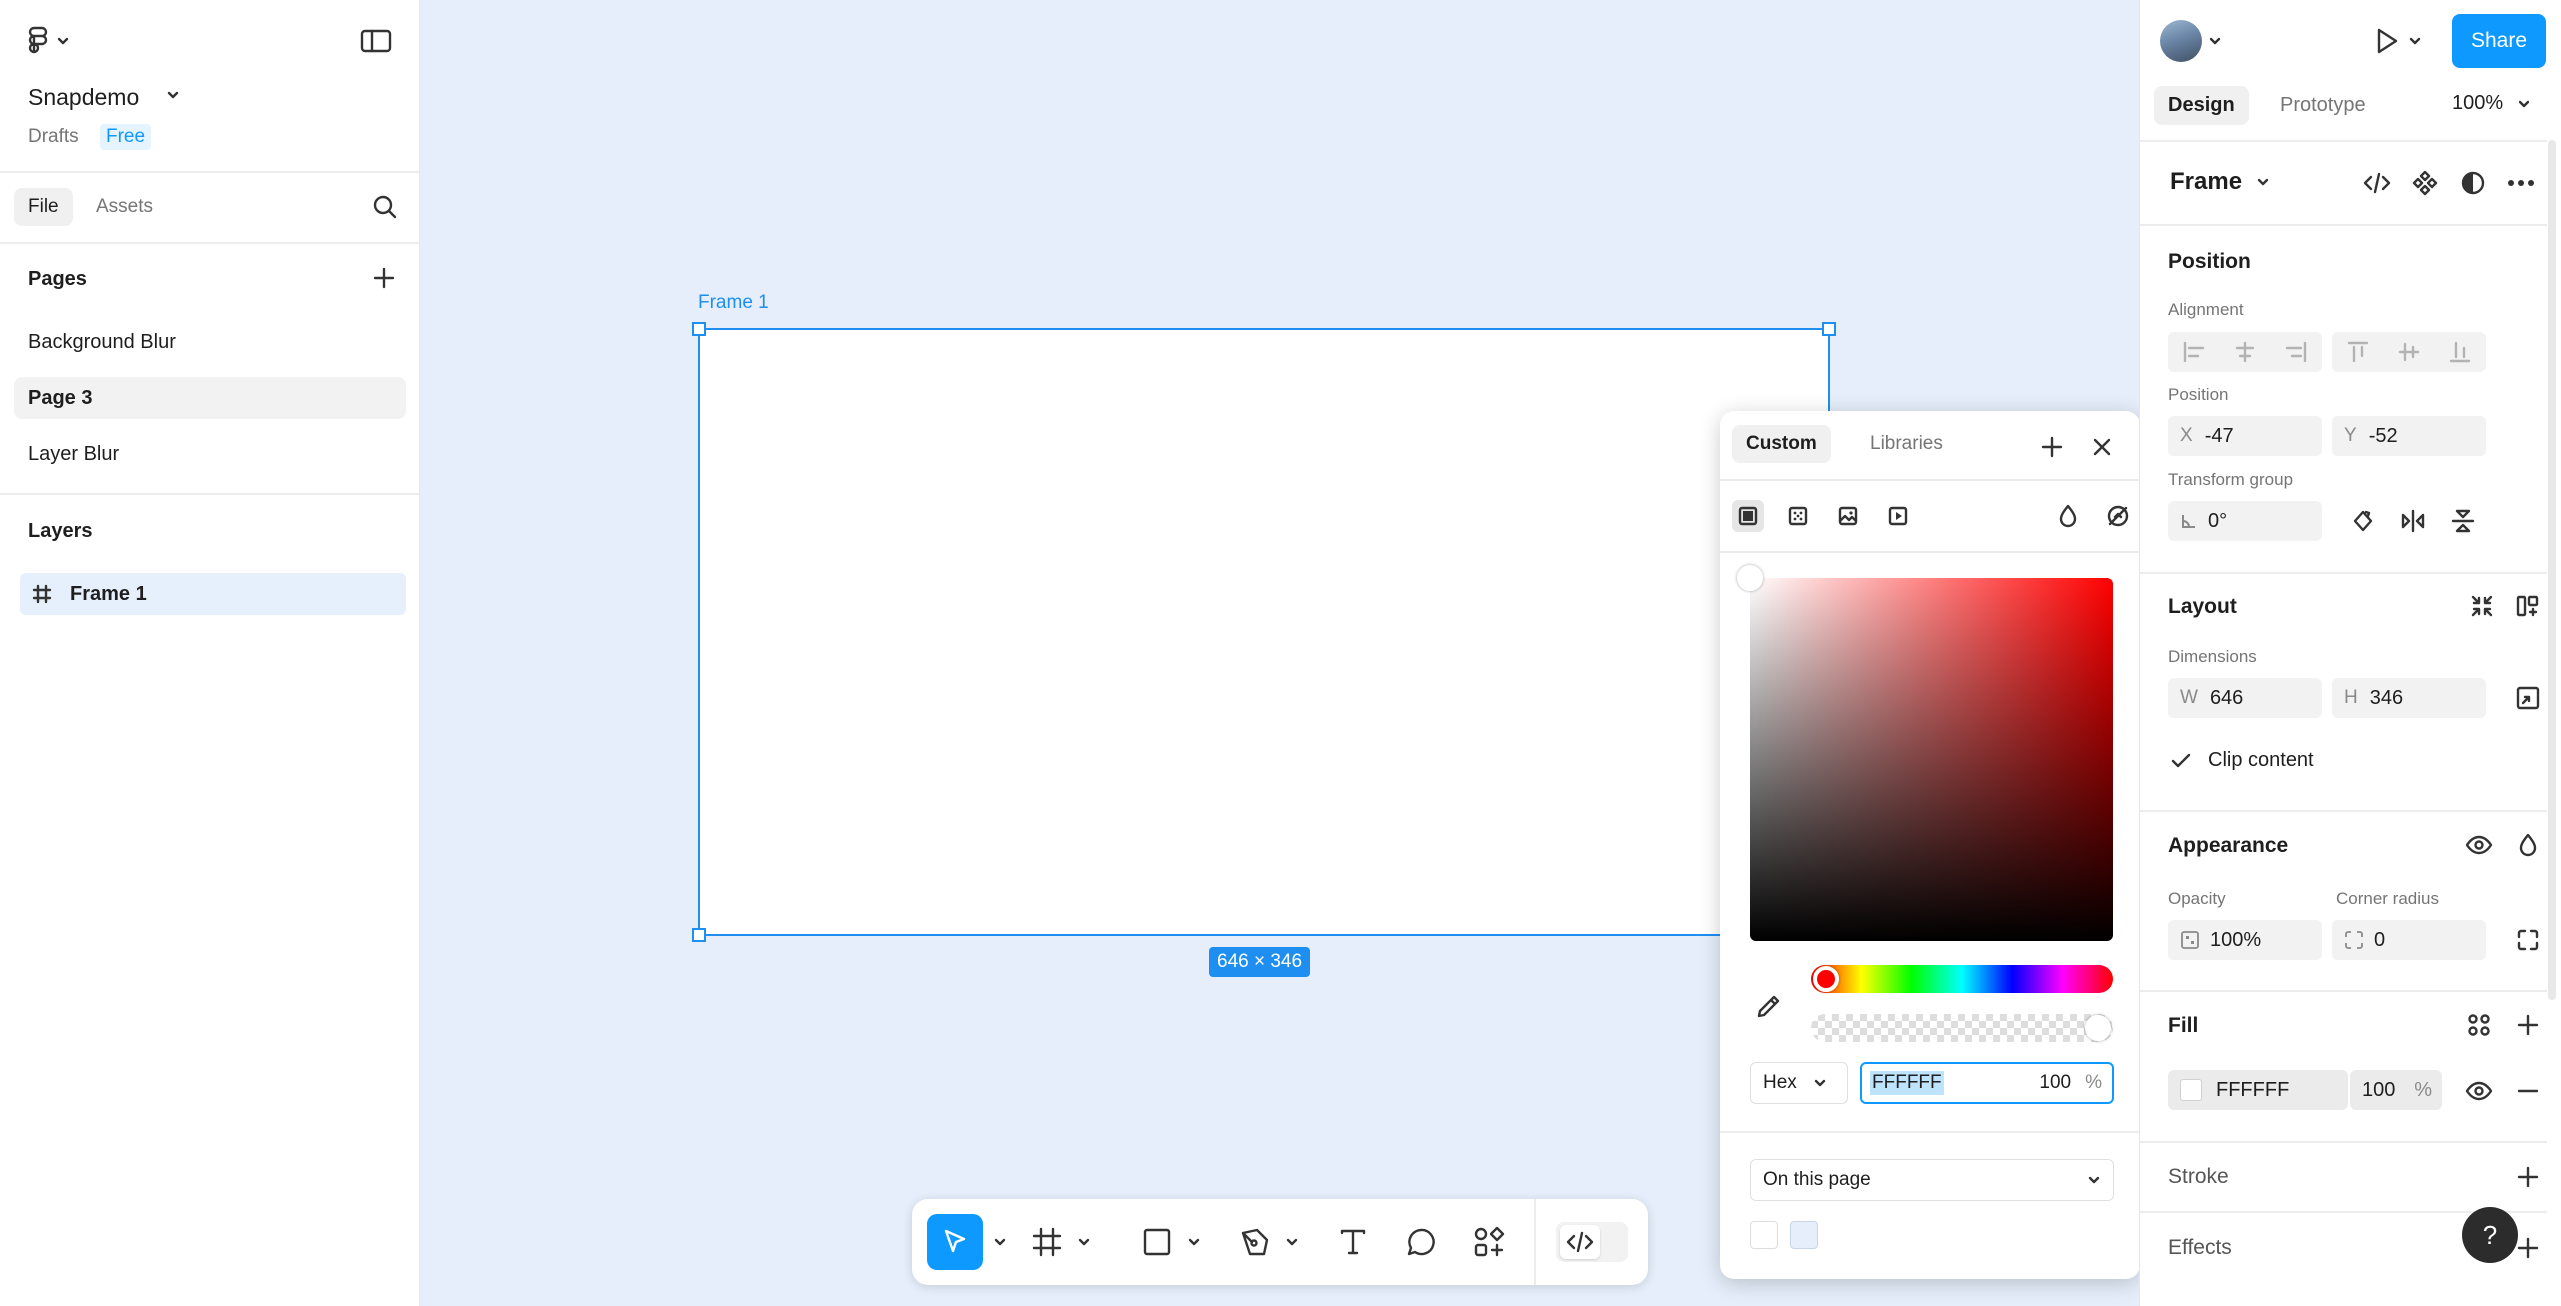 The width and height of the screenshot is (2561, 1306). Describe the element at coordinates (2409, 940) in the screenshot. I see `corner-radius-input: 0` at that location.